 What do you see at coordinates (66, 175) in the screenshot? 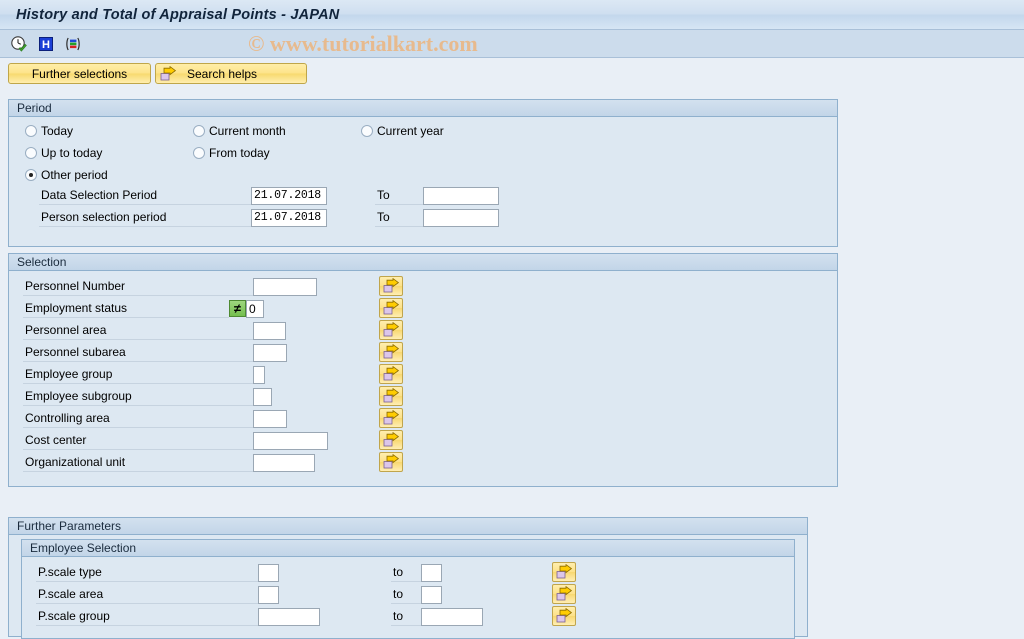
I see `radio-other-period: Other period` at bounding box center [66, 175].